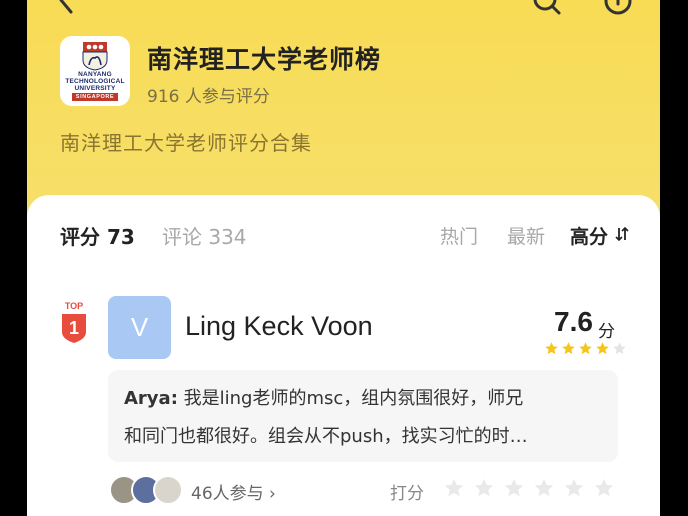  What do you see at coordinates (95, 74) in the screenshot?
I see `logo-line-1: NANYANG` at bounding box center [95, 74].